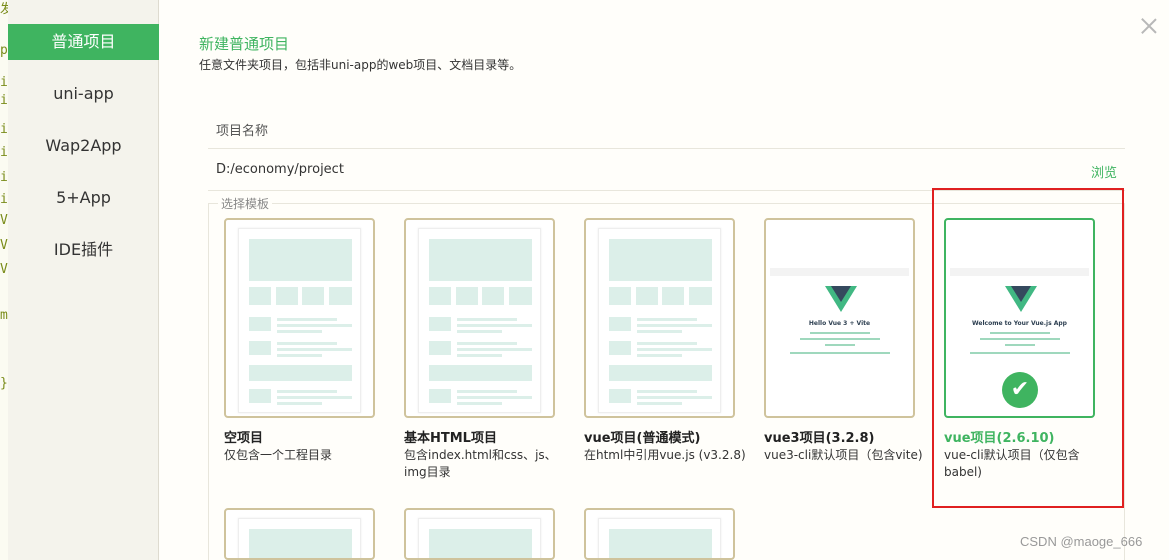 This screenshot has width=1169, height=560. Describe the element at coordinates (665, 455) in the screenshot. I see `template-description: 在html中引用vue.js (v3.2.8)` at that location.